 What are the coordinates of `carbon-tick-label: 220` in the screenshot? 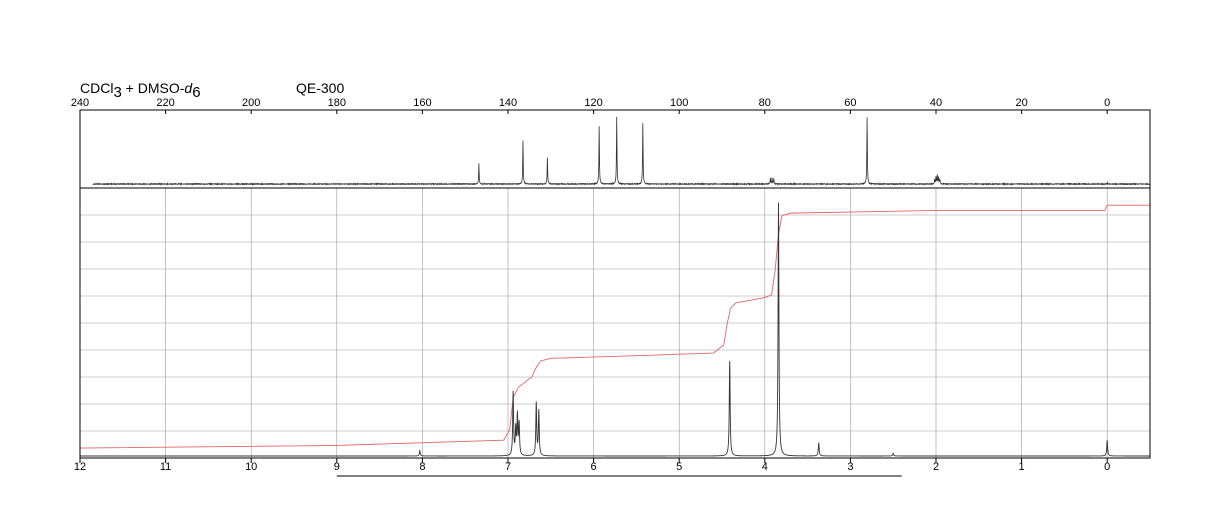 It's located at (165, 103).